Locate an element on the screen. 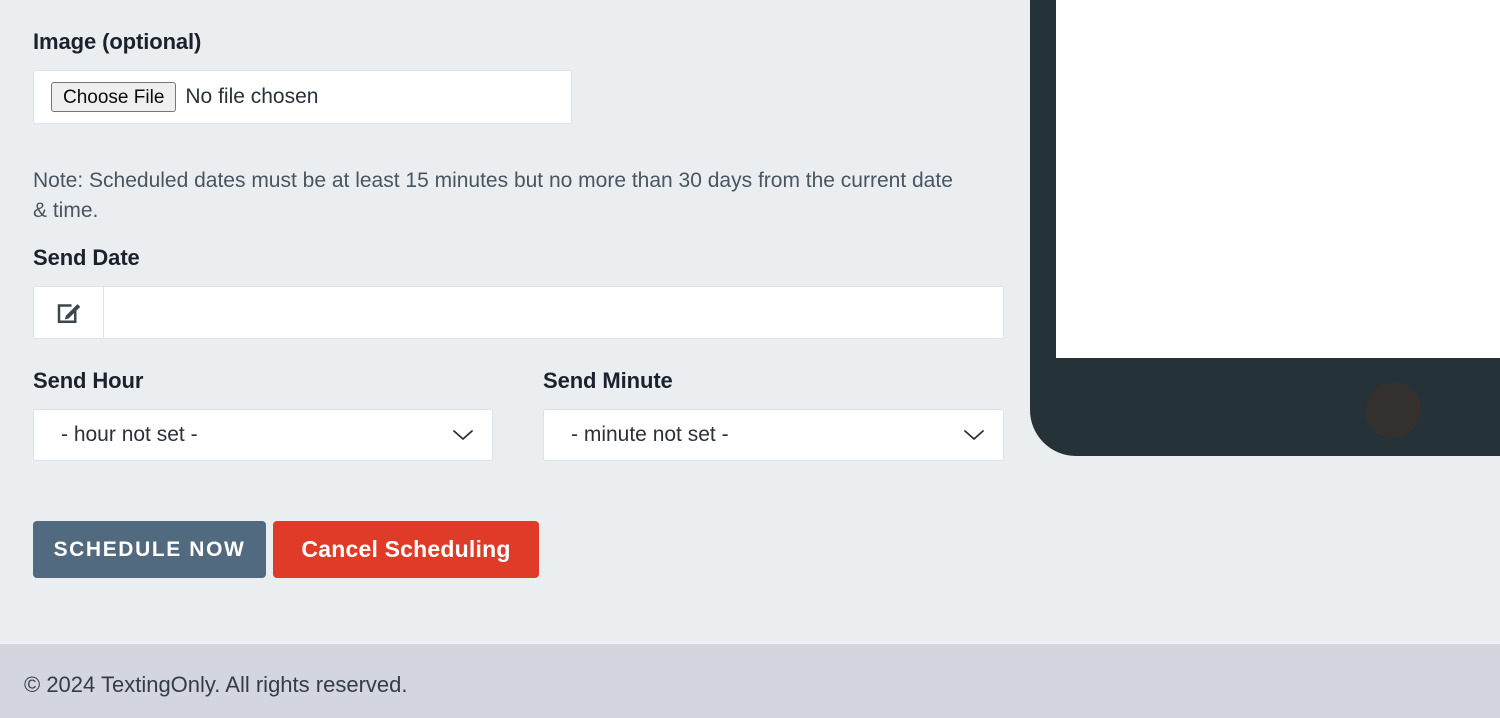 The height and width of the screenshot is (718, 1500). image-file-input: Choose File No file chosen is located at coordinates (302, 97).